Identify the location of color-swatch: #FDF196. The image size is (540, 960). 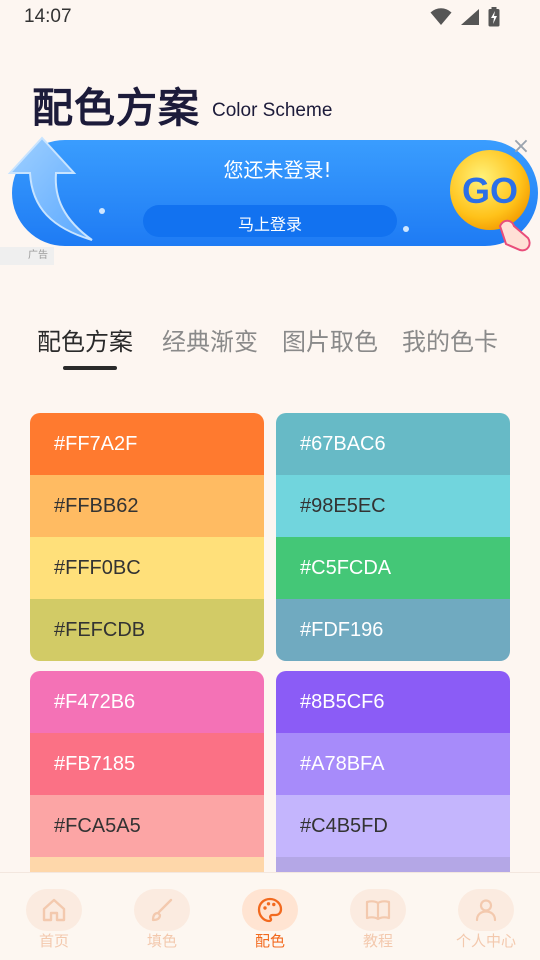
(393, 630).